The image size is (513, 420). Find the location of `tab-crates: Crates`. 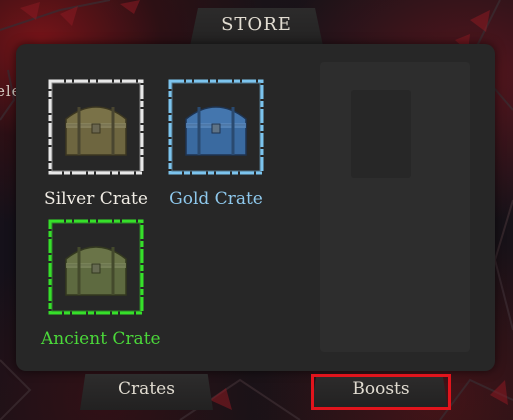

tab-crates: Crates is located at coordinates (146, 389).